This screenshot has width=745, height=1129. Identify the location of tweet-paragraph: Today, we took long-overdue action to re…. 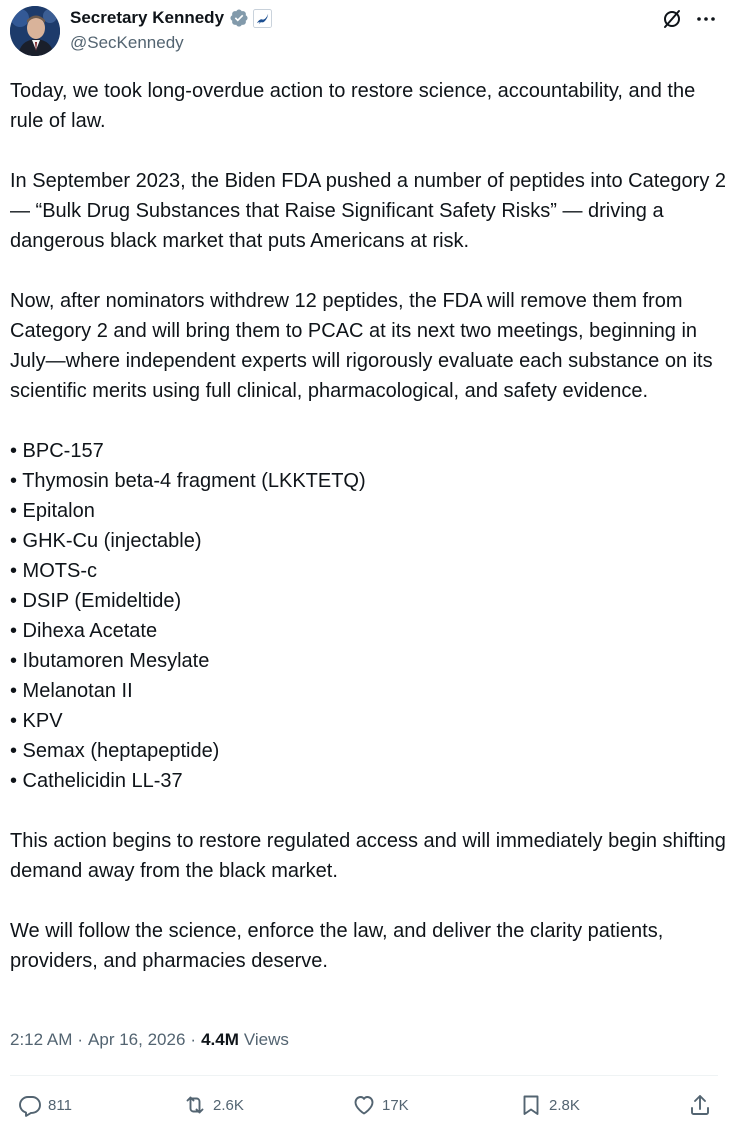
(353, 106).